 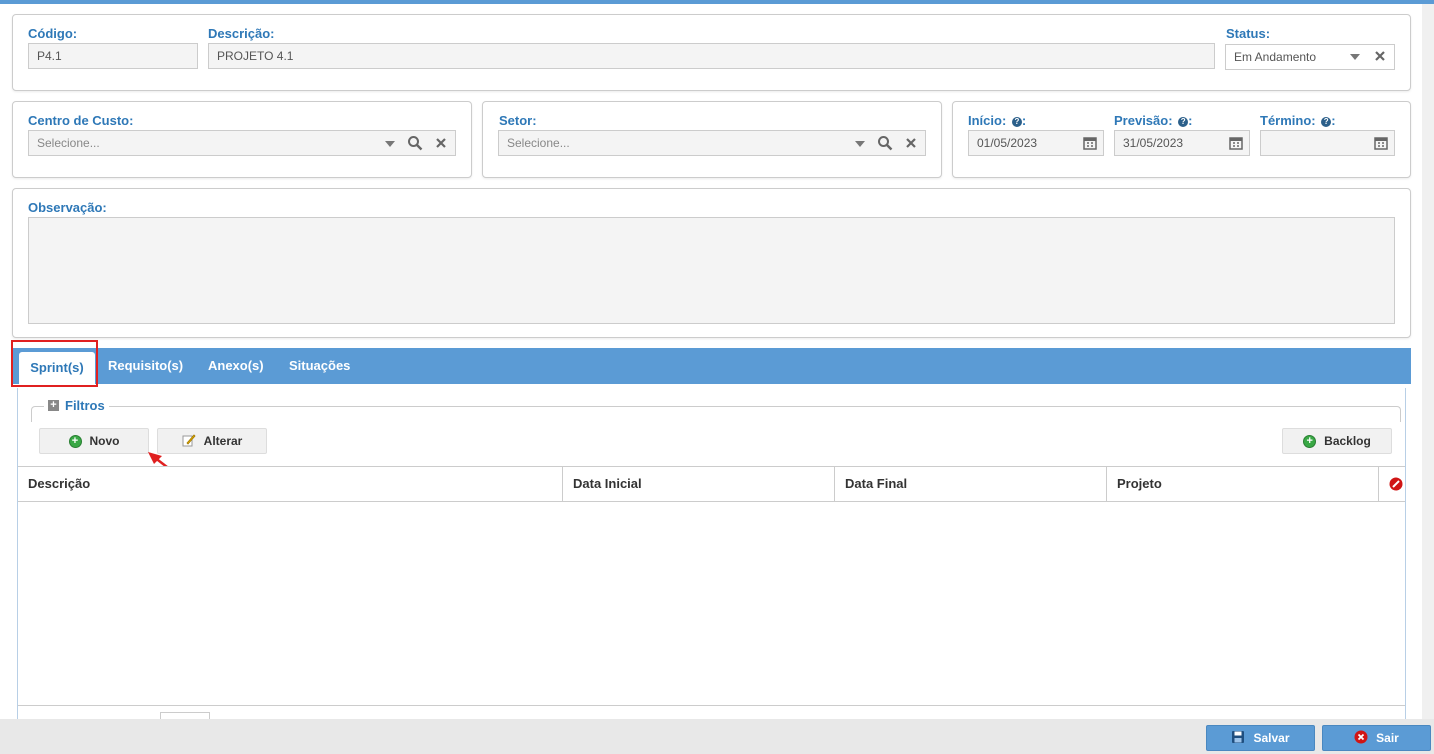 What do you see at coordinates (1298, 120) in the screenshot?
I see `termino-label: Término: ?:` at bounding box center [1298, 120].